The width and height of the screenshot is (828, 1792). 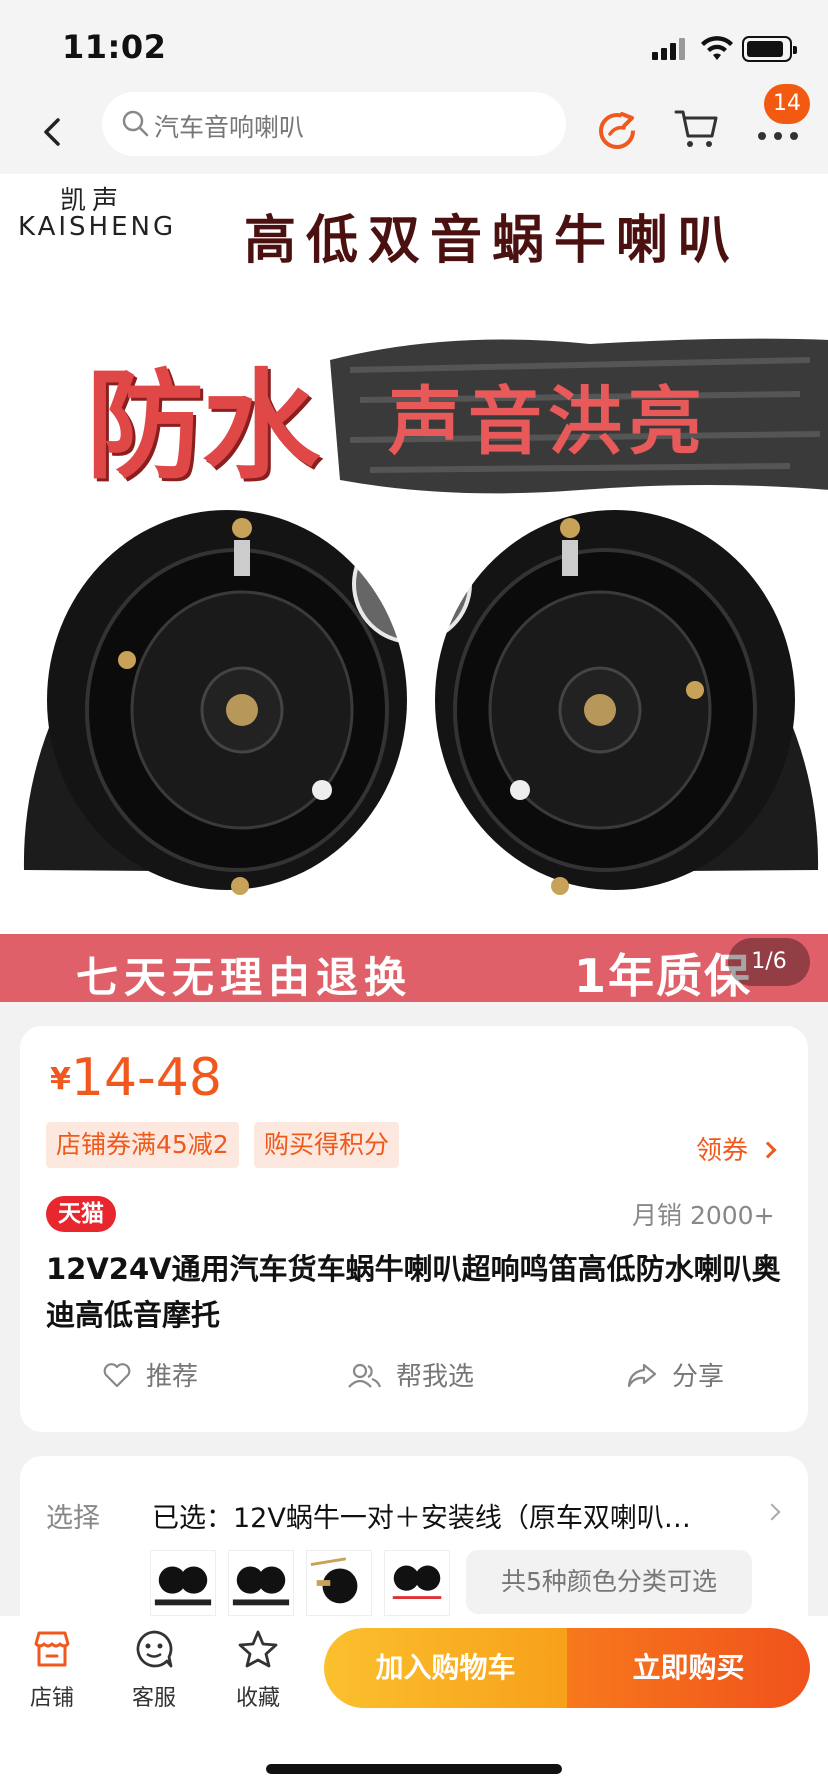 I want to click on wifi-icon, so click(x=717, y=48).